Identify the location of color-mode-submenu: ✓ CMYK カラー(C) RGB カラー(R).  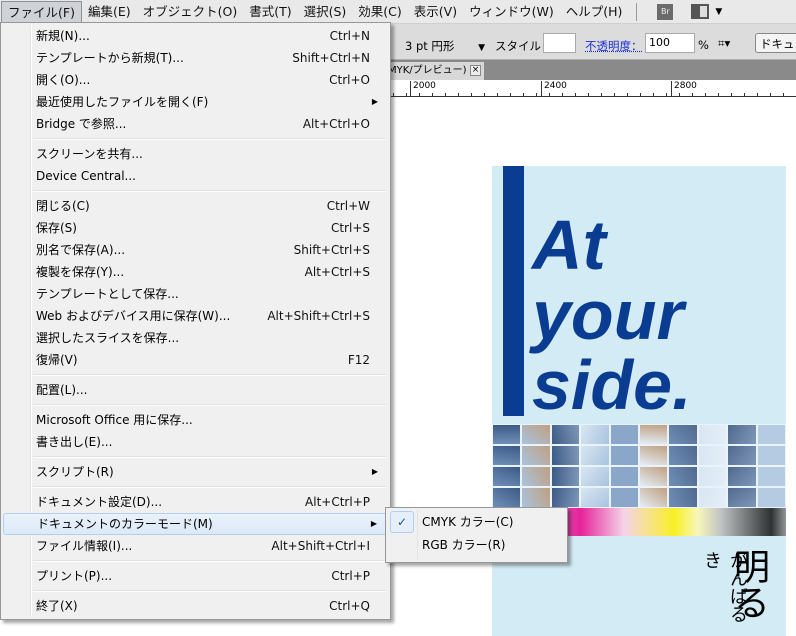
(476, 535).